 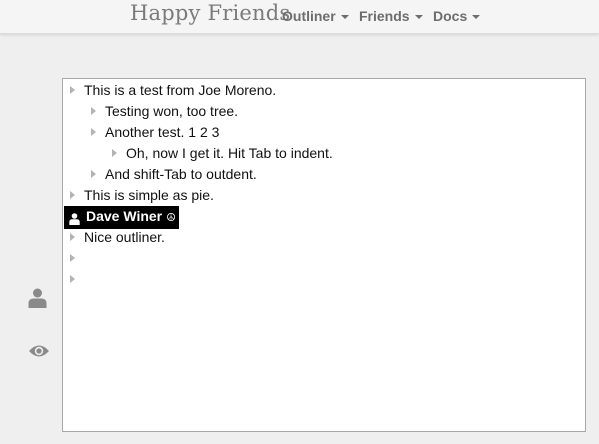 What do you see at coordinates (162, 132) in the screenshot?
I see `outline-node-text: Another test. 1 2 3` at bounding box center [162, 132].